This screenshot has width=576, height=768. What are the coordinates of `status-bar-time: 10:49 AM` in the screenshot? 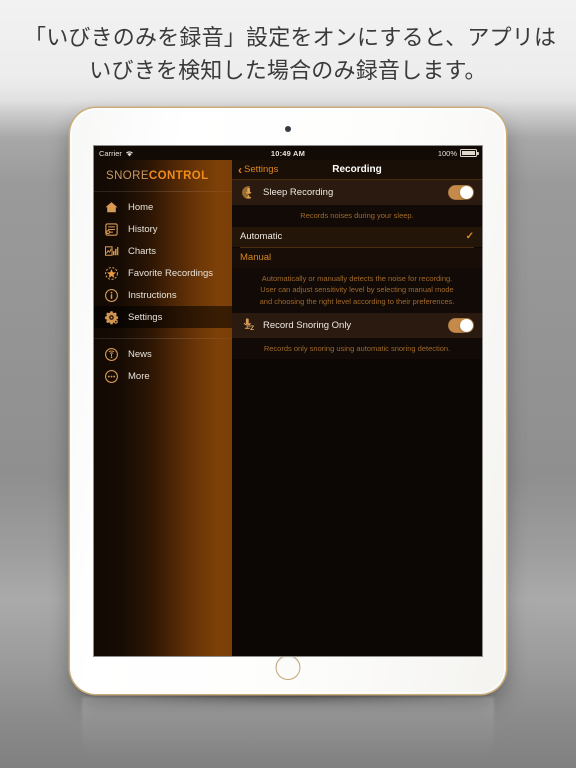 It's located at (288, 153).